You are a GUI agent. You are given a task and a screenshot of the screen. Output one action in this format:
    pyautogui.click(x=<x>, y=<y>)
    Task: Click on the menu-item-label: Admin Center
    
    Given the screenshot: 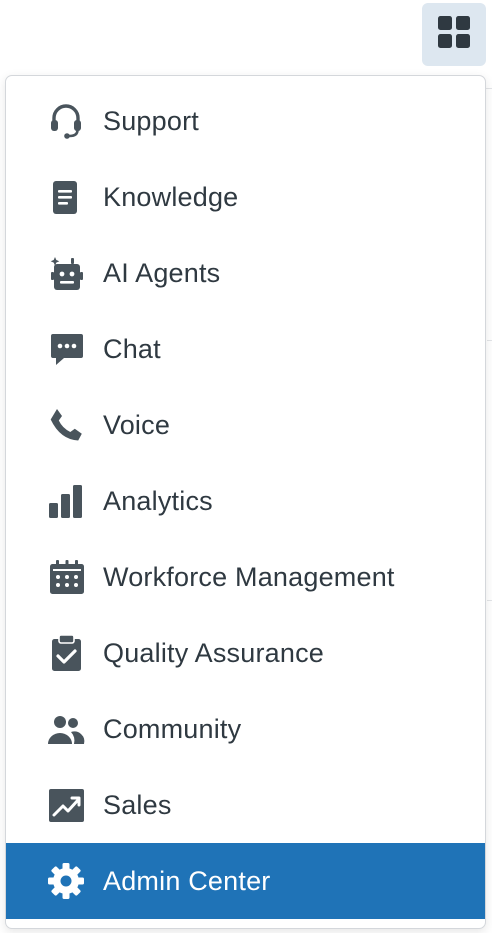 What is the action you would take?
    pyautogui.click(x=187, y=880)
    